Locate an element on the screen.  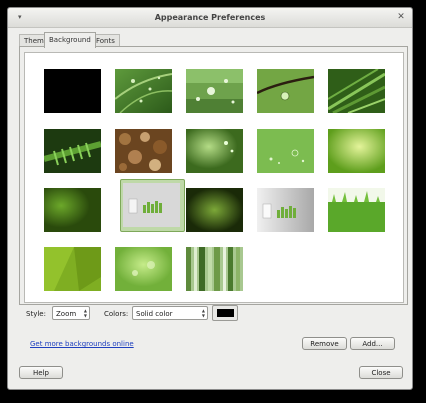
color-picker-button is located at coordinates (225, 313).